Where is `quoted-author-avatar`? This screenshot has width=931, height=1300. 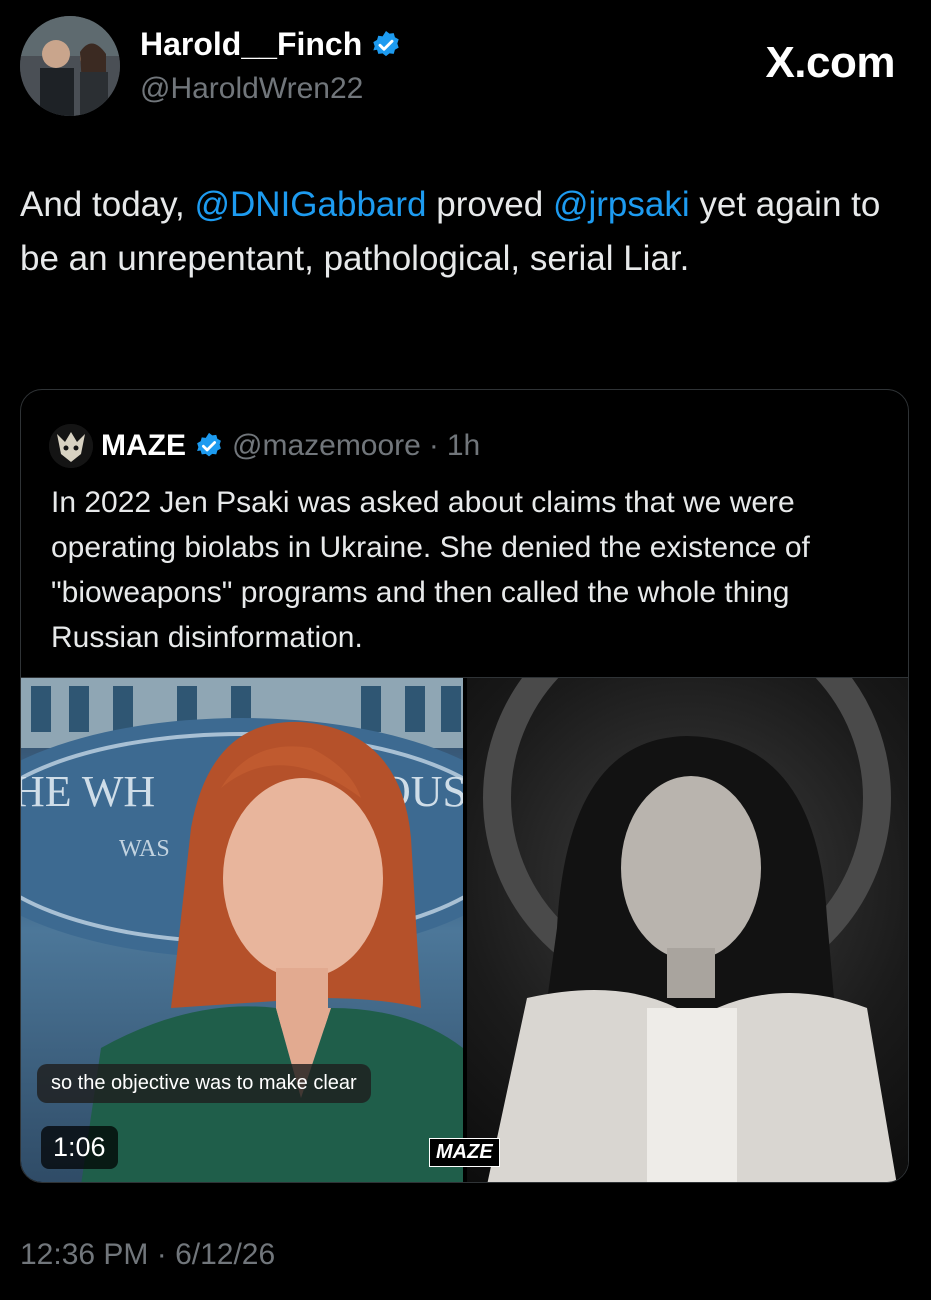 quoted-author-avatar is located at coordinates (71, 446).